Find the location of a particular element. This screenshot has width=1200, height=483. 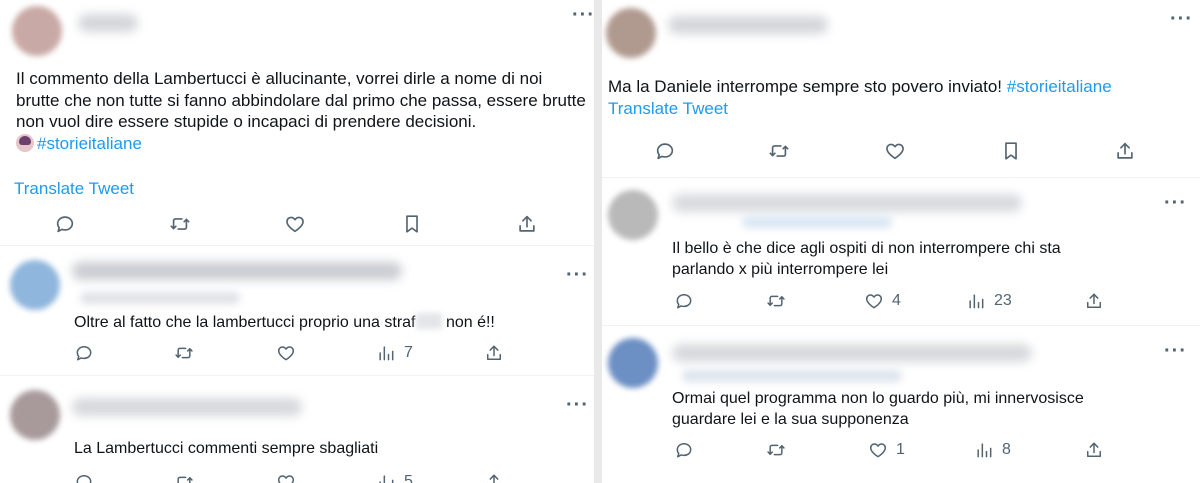

views-button: 8 is located at coordinates (992, 450).